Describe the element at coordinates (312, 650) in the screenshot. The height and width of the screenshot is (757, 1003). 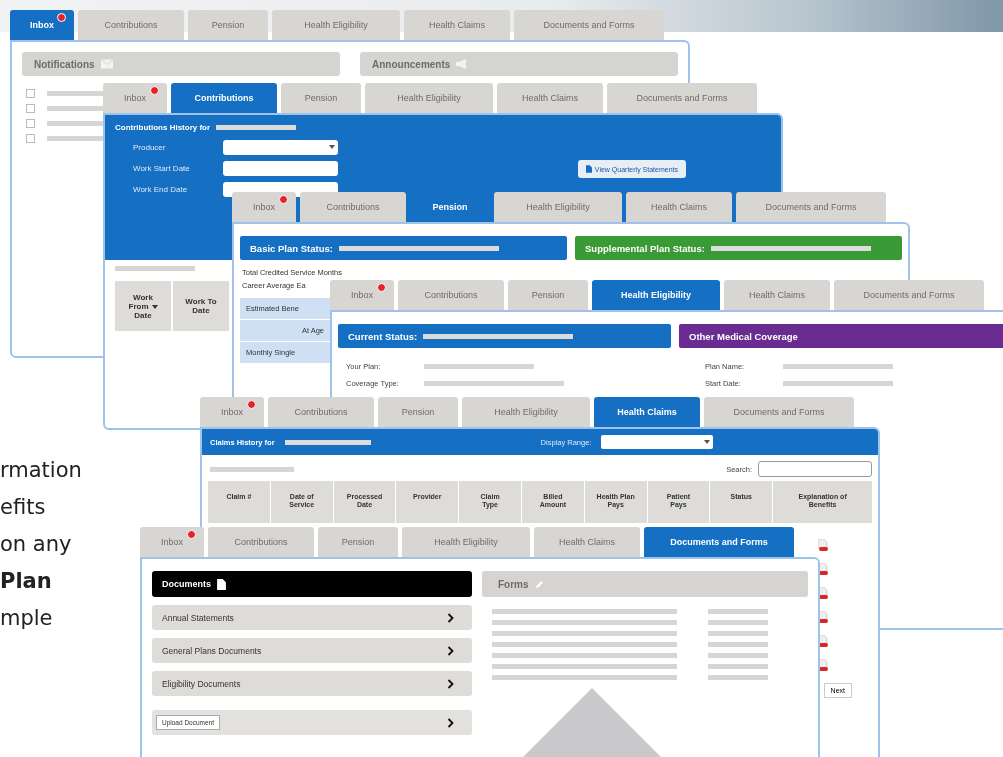
I see `document-category: General Plans Documents` at that location.